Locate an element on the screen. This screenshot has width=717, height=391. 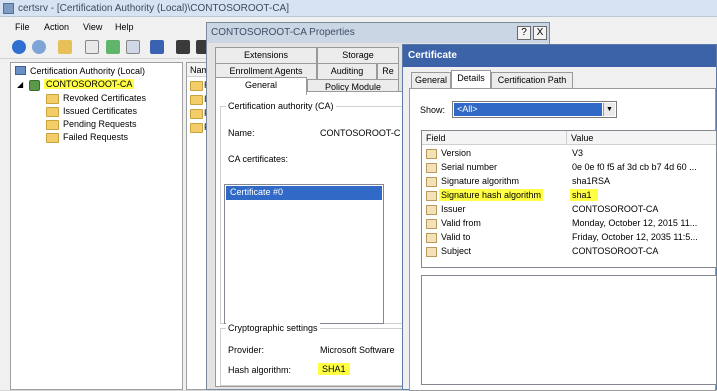
export-icon is located at coordinates (133, 47).